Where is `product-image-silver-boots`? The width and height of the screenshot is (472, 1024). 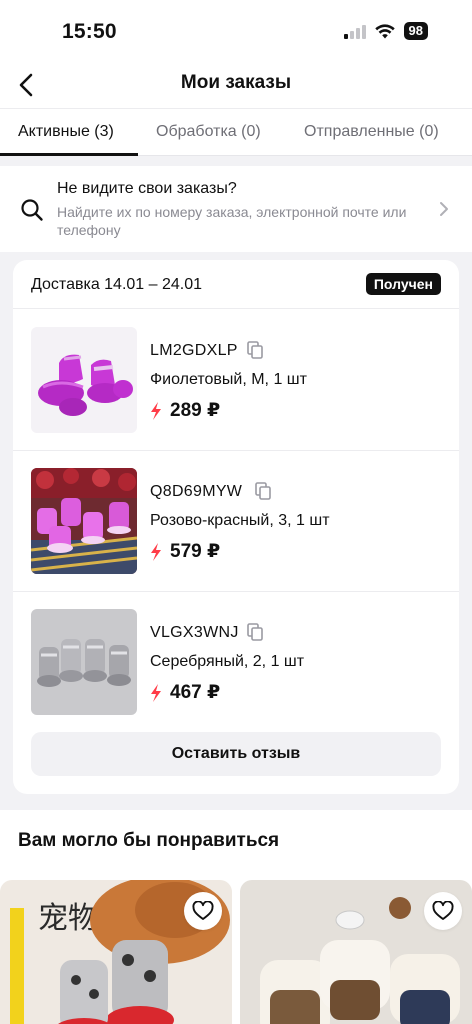
product-image-silver-boots is located at coordinates (84, 662).